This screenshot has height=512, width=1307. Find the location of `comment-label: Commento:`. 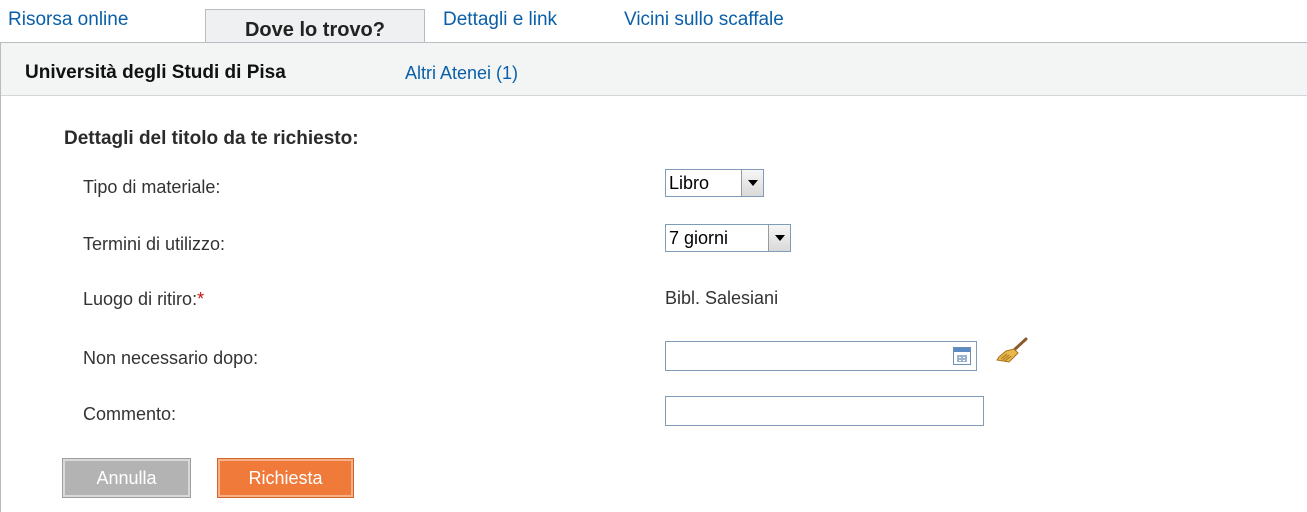

comment-label: Commento: is located at coordinates (130, 414).